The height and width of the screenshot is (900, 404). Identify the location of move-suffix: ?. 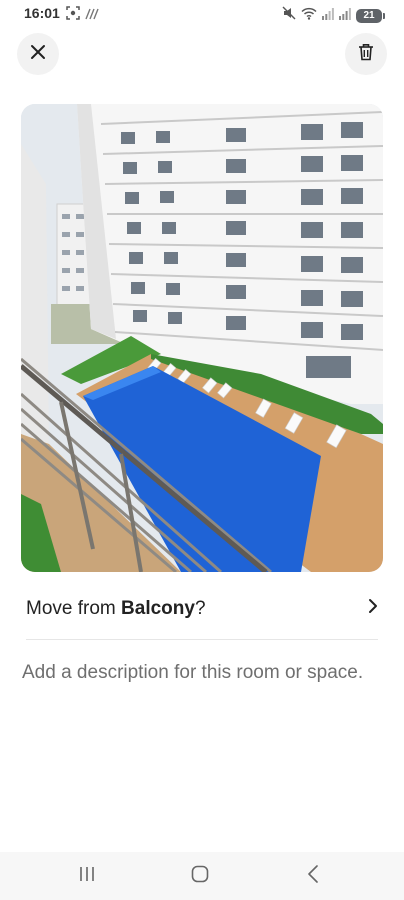
(200, 608).